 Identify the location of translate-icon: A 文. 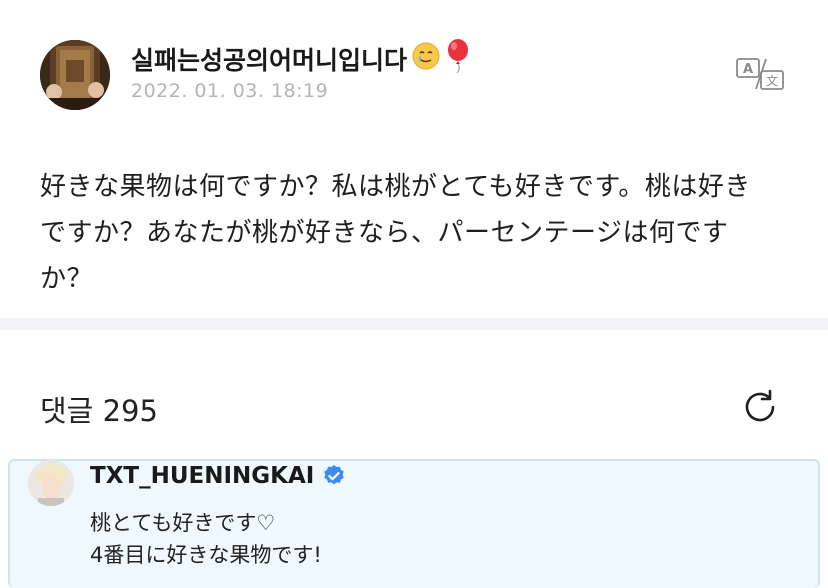
(760, 74).